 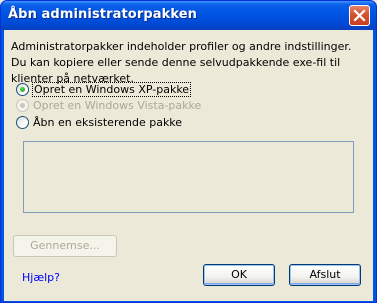 What do you see at coordinates (22, 122) in the screenshot?
I see `radio-open-existing` at bounding box center [22, 122].